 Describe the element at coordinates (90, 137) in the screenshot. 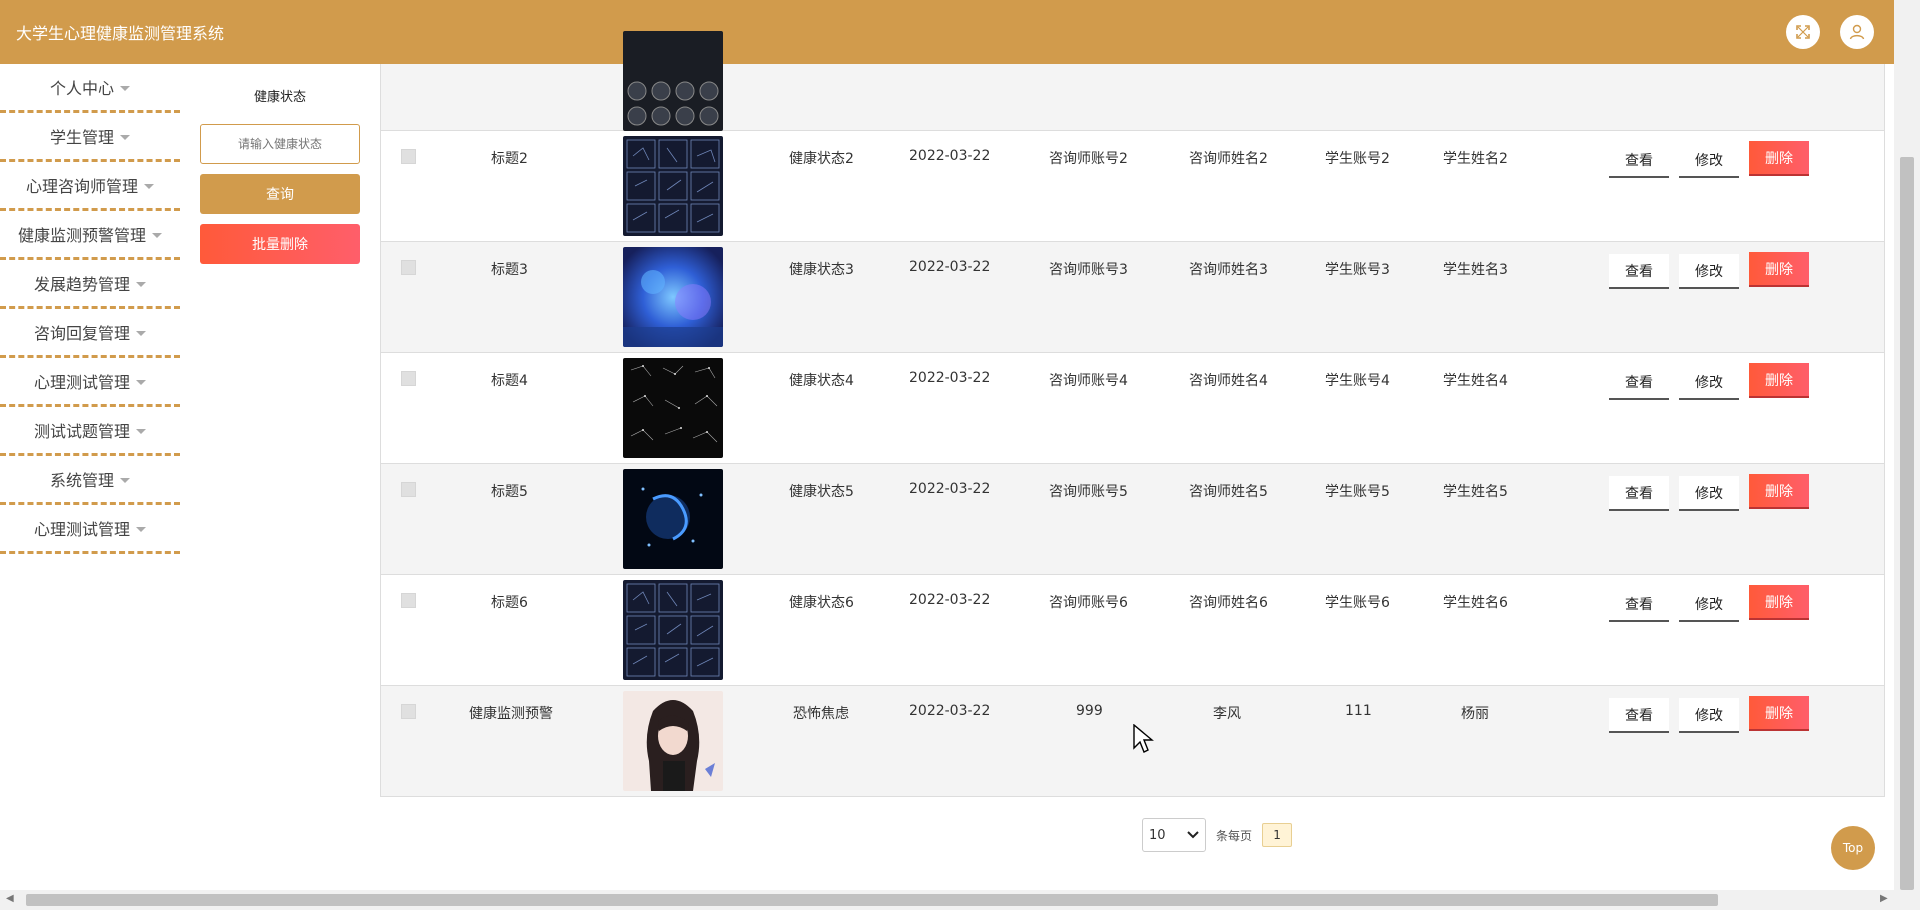

I see `sidebar-item-student-management: 学生管理` at that location.